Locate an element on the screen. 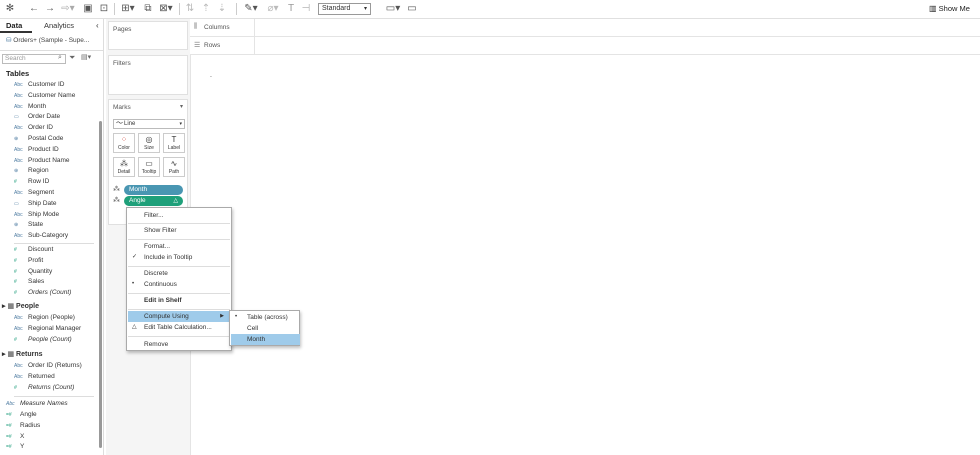 The image size is (980, 455). redo-icon: → is located at coordinates (50, 9).